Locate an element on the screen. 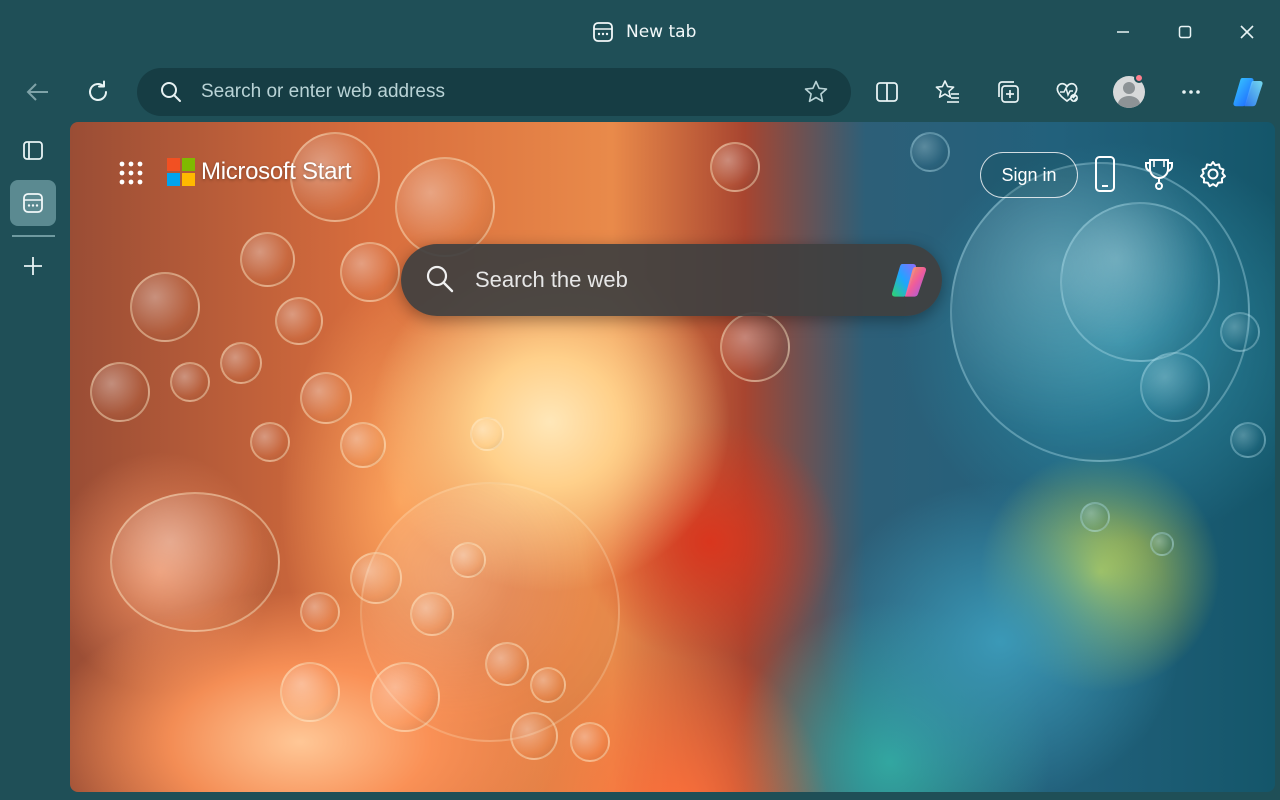 The width and height of the screenshot is (1280, 800). active-tab: New tab is located at coordinates (644, 32).